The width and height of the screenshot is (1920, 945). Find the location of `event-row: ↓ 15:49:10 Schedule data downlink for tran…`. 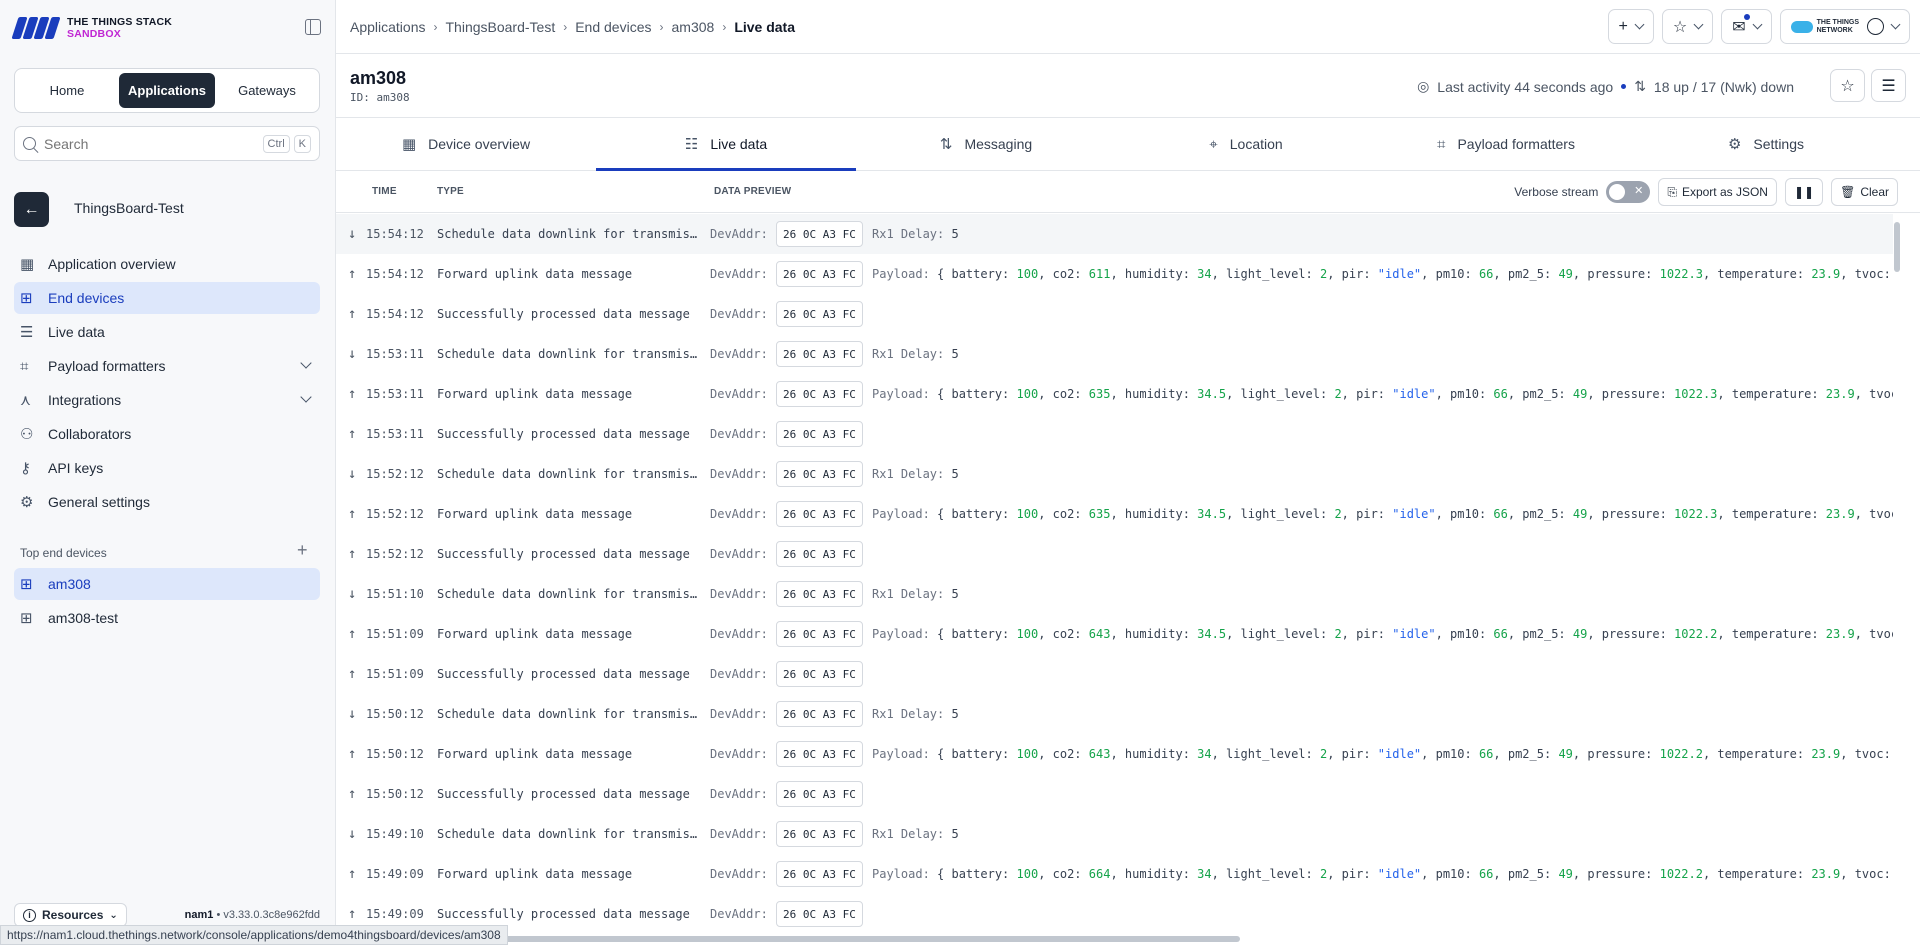

event-row: ↓ 15:49:10 Schedule data downlink for tran… is located at coordinates (1114, 834).